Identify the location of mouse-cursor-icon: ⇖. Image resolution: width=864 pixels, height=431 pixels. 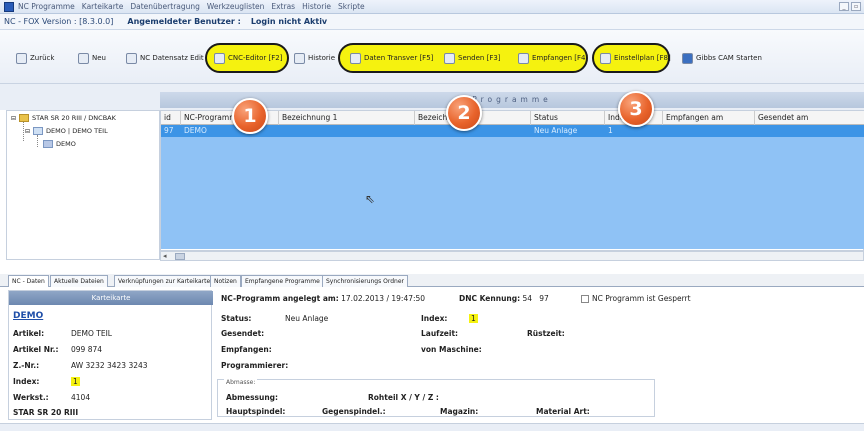
(370, 199).